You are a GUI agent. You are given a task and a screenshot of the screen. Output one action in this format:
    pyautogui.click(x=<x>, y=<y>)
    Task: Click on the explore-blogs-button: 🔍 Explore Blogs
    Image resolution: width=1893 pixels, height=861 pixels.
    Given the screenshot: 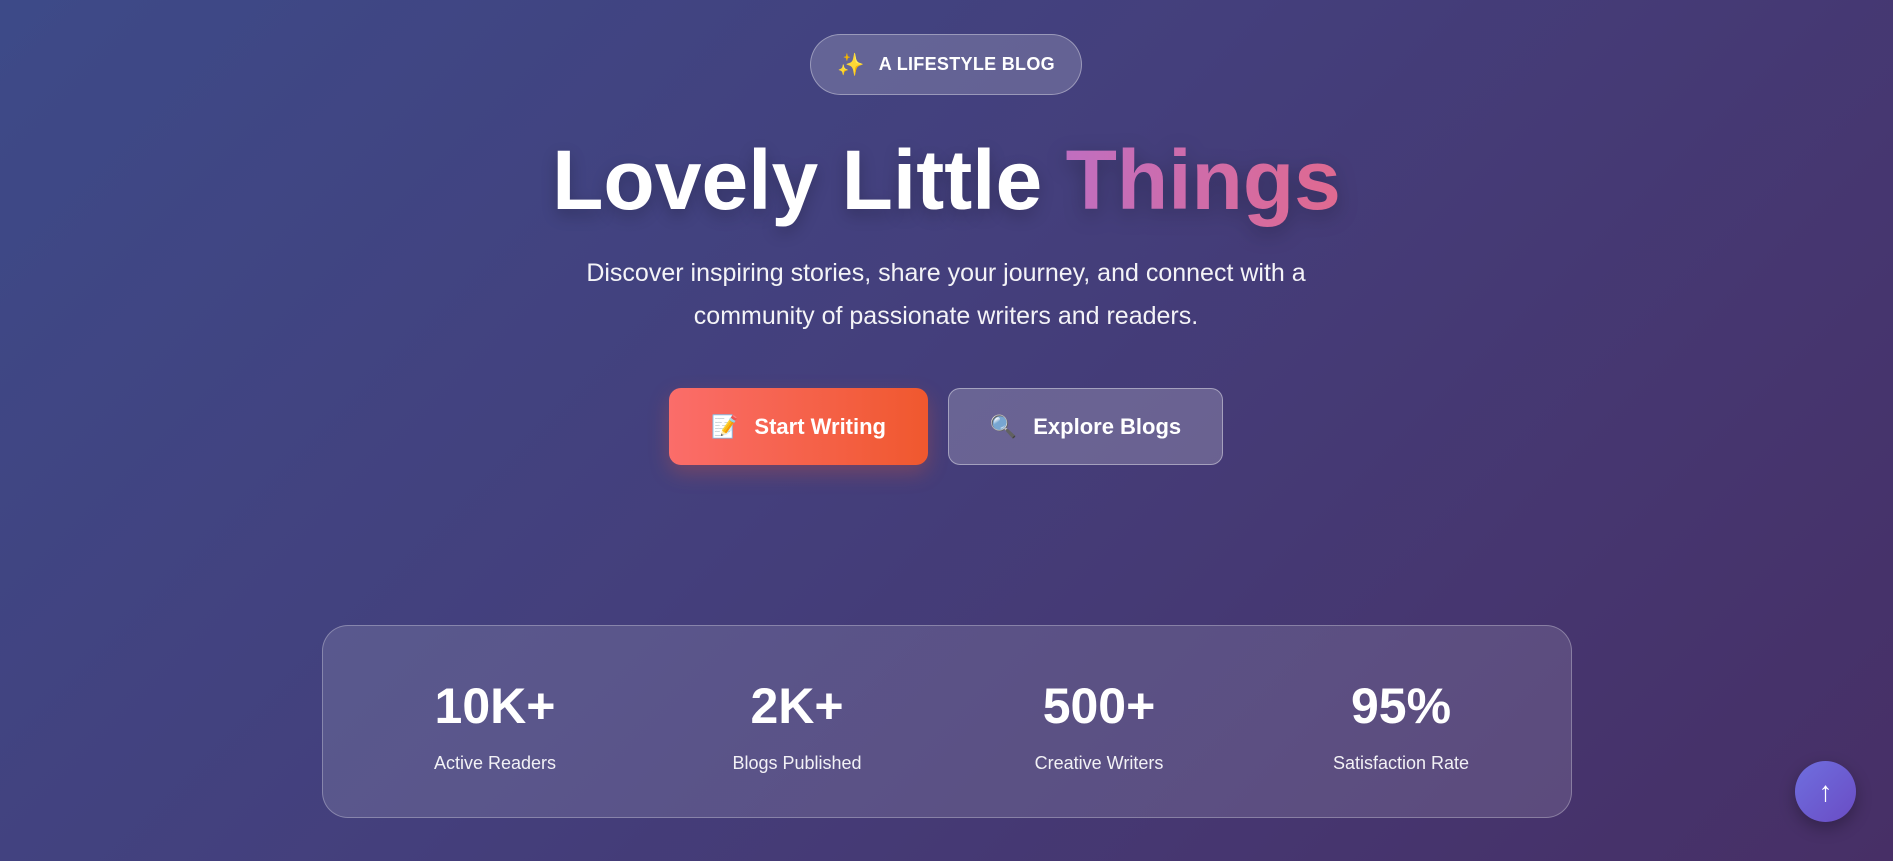 What is the action you would take?
    pyautogui.click(x=1085, y=426)
    